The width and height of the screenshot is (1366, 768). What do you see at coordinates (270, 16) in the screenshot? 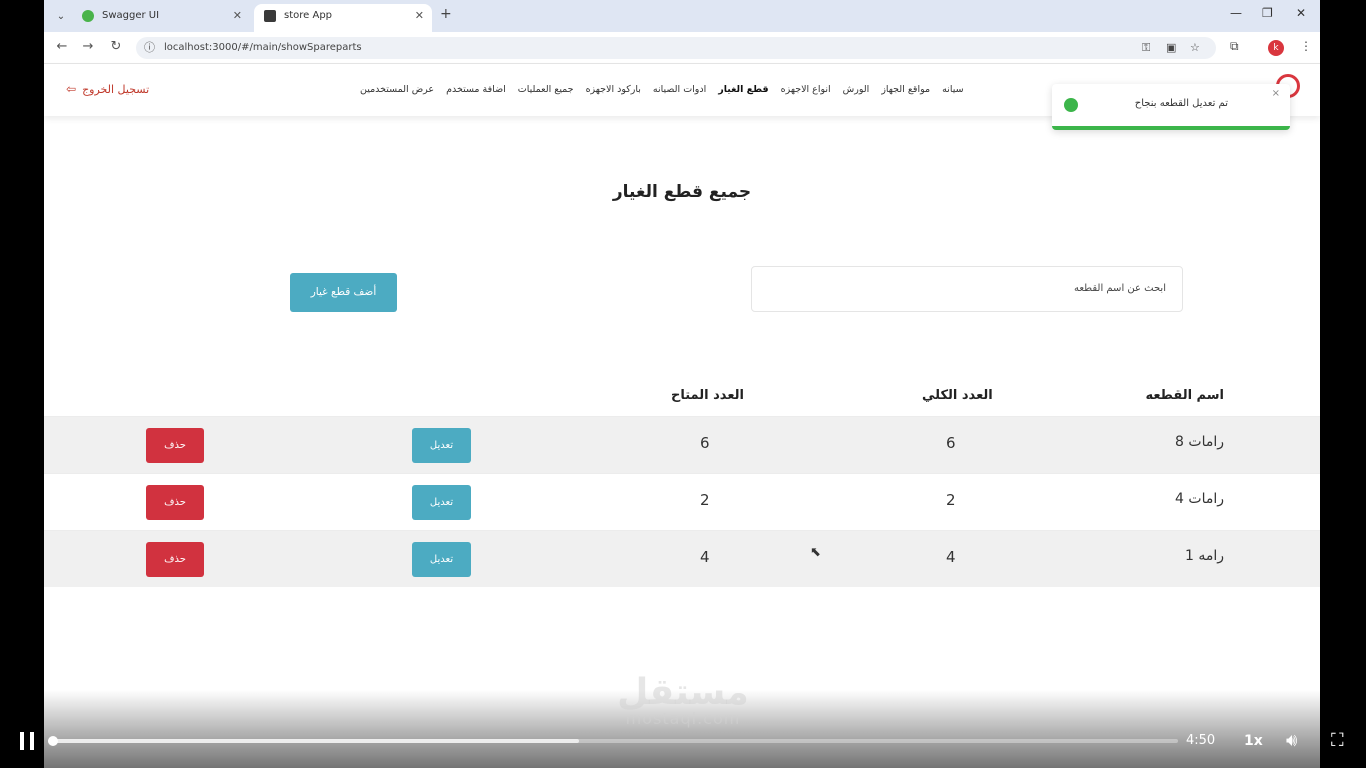
I see `app-icon` at bounding box center [270, 16].